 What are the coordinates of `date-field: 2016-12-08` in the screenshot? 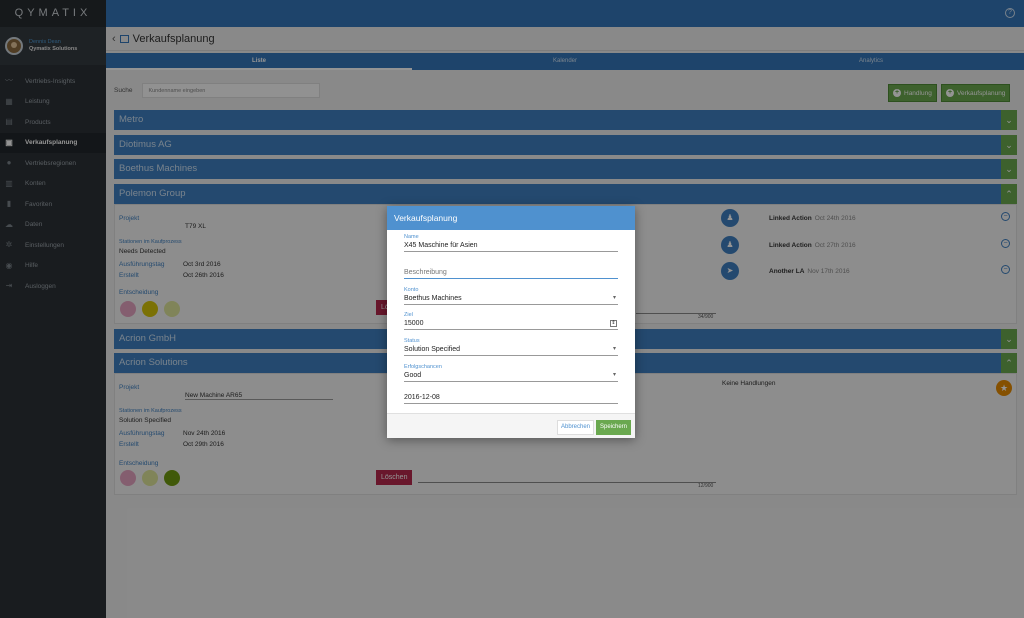 It's located at (511, 398).